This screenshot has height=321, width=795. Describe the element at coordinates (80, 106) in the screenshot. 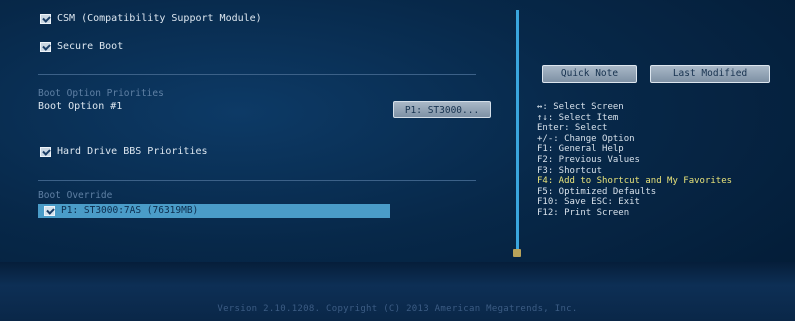

I see `boot-option-1-label: Boot Option #1` at that location.